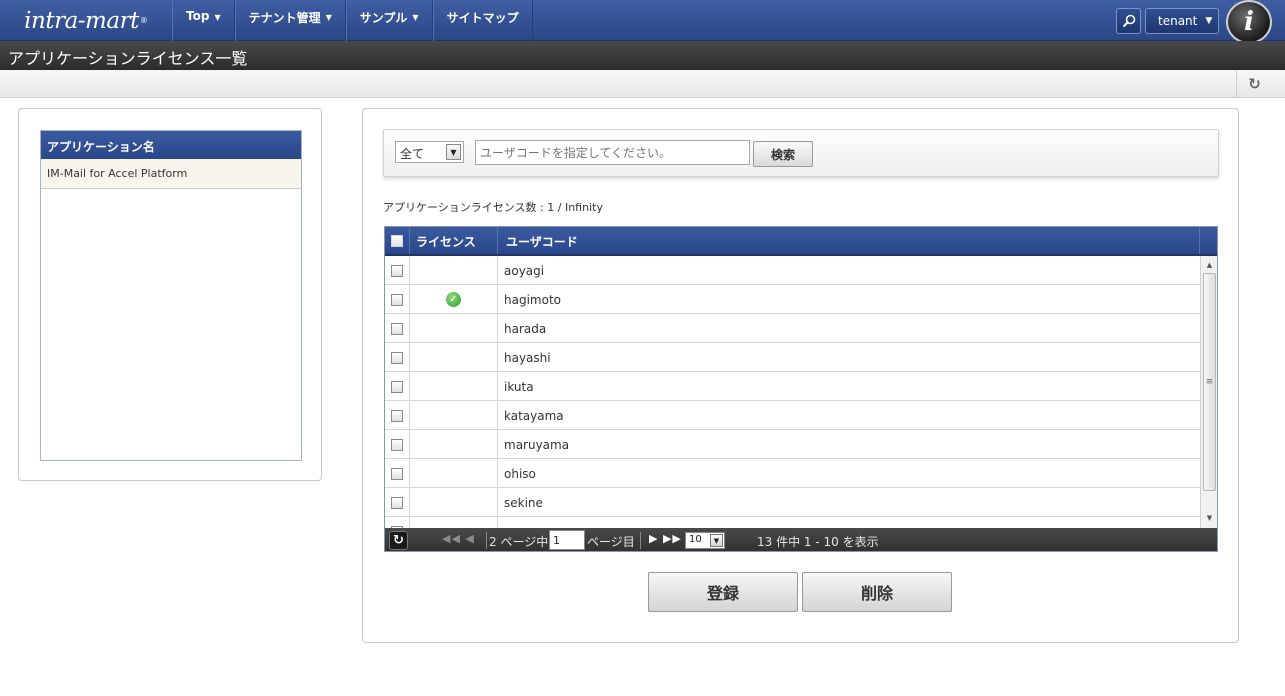  Describe the element at coordinates (525, 329) in the screenshot. I see `user-code-cell: harada` at that location.